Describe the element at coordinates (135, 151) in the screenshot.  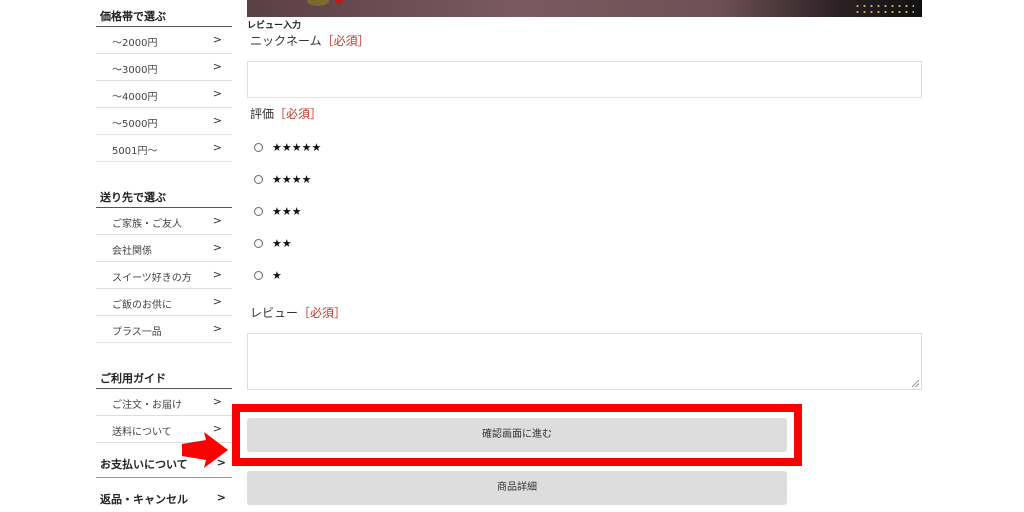
I see `sidebar-item-label: 5001円～` at that location.